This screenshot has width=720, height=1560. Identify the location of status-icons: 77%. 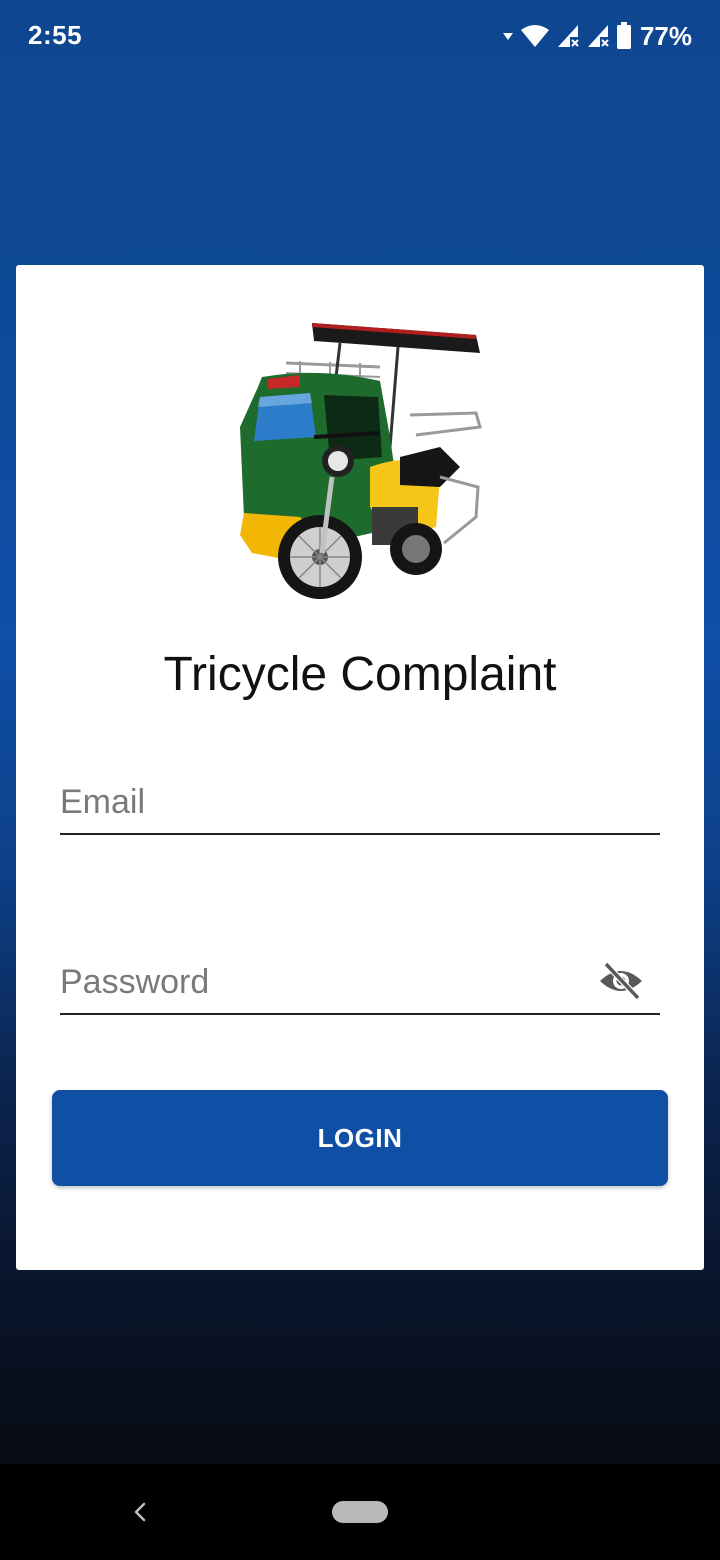
(597, 36).